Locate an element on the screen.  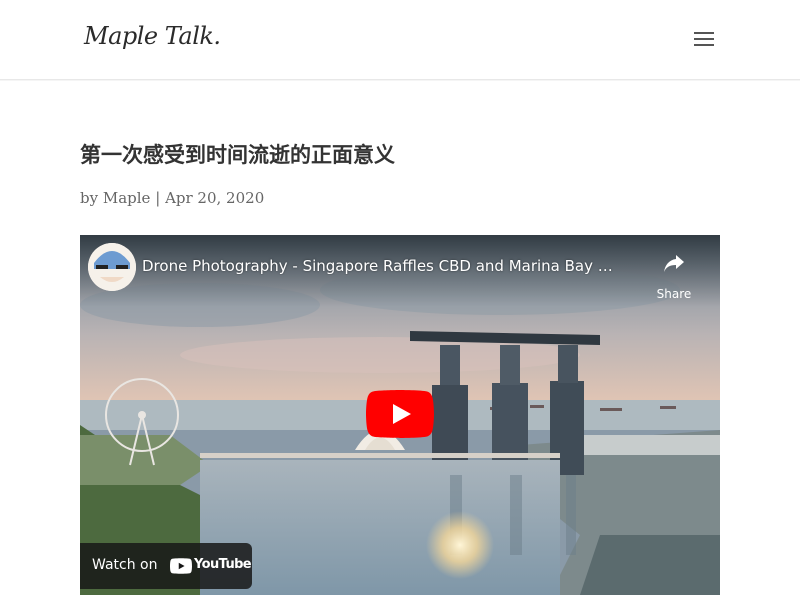
post-meta: by Maple | Apr 20, 2020 is located at coordinates (172, 198).